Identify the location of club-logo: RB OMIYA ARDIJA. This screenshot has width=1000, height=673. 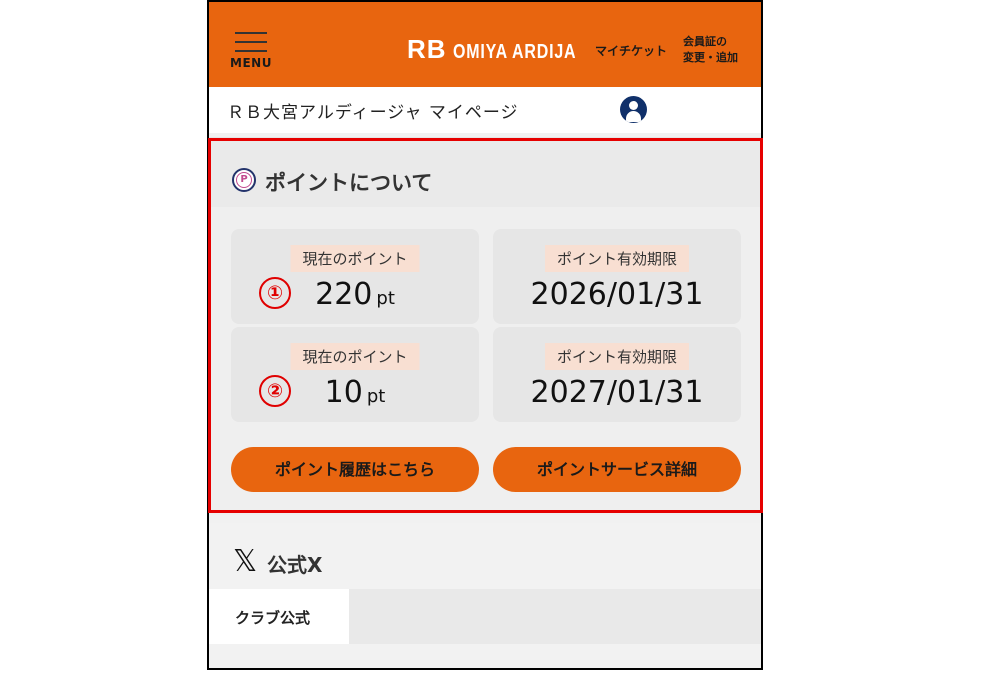
(507, 49).